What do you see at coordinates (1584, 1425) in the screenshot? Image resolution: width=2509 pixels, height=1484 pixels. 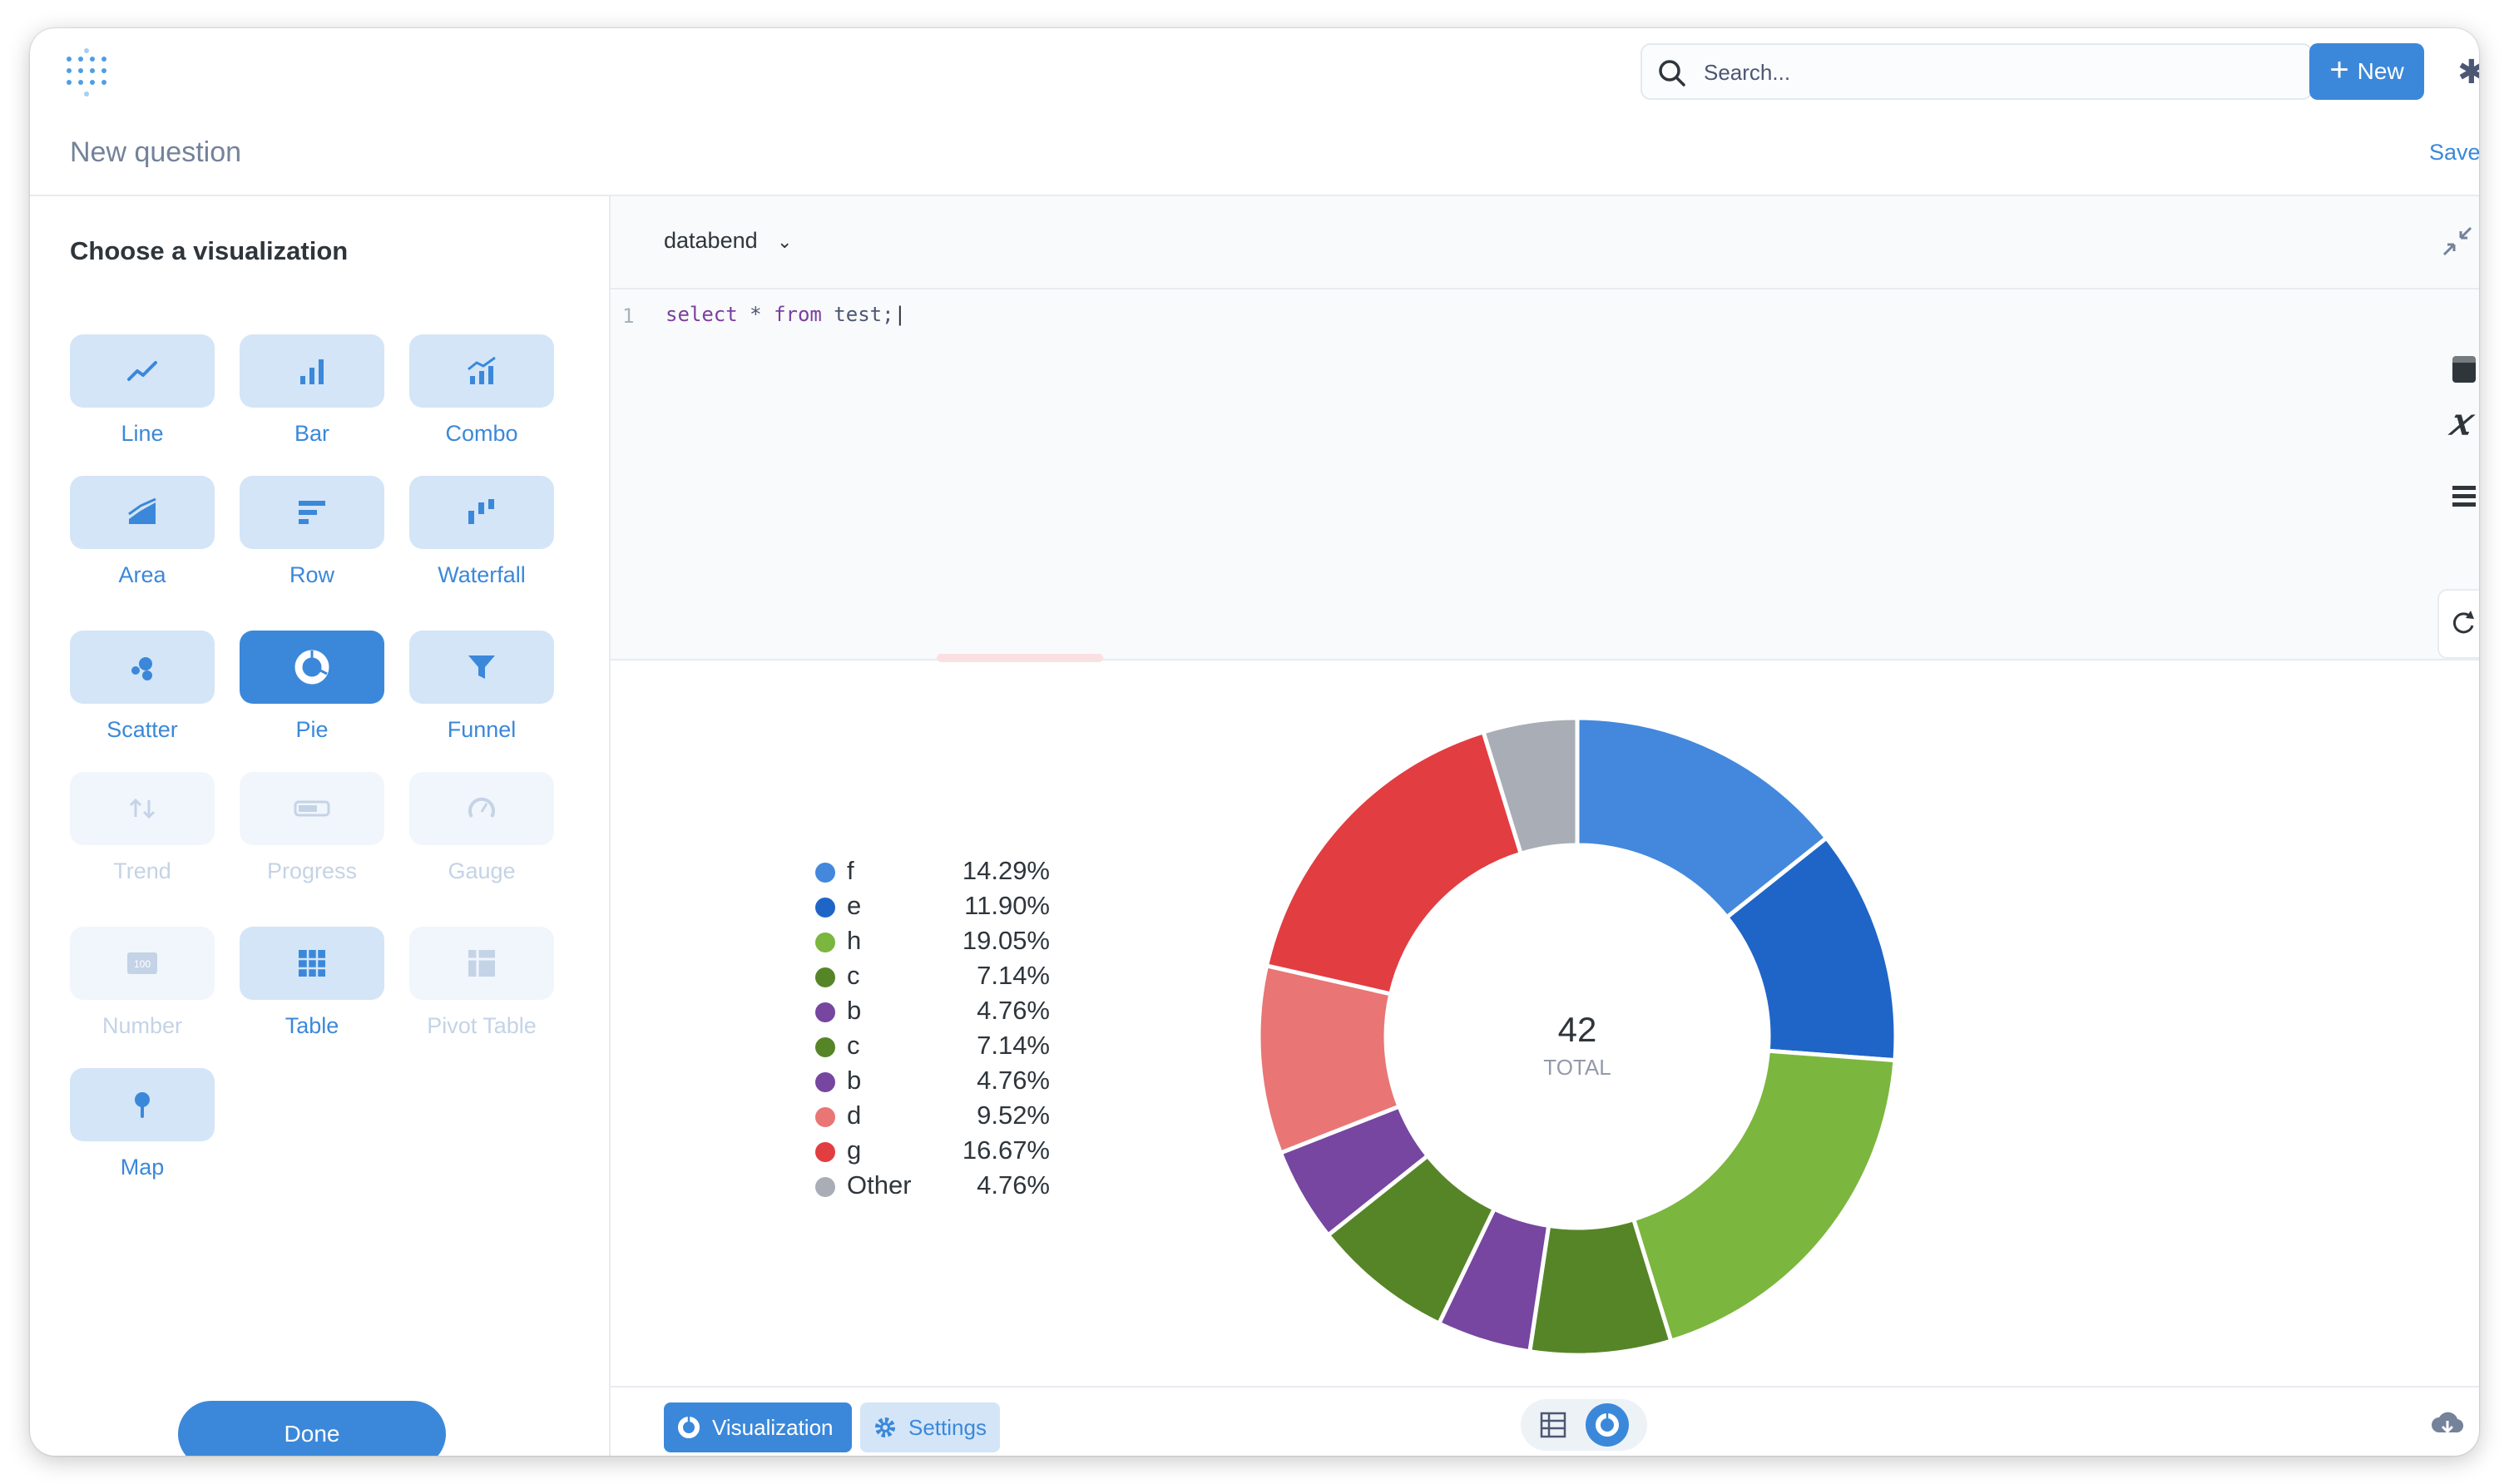 I see `view-toggle` at bounding box center [1584, 1425].